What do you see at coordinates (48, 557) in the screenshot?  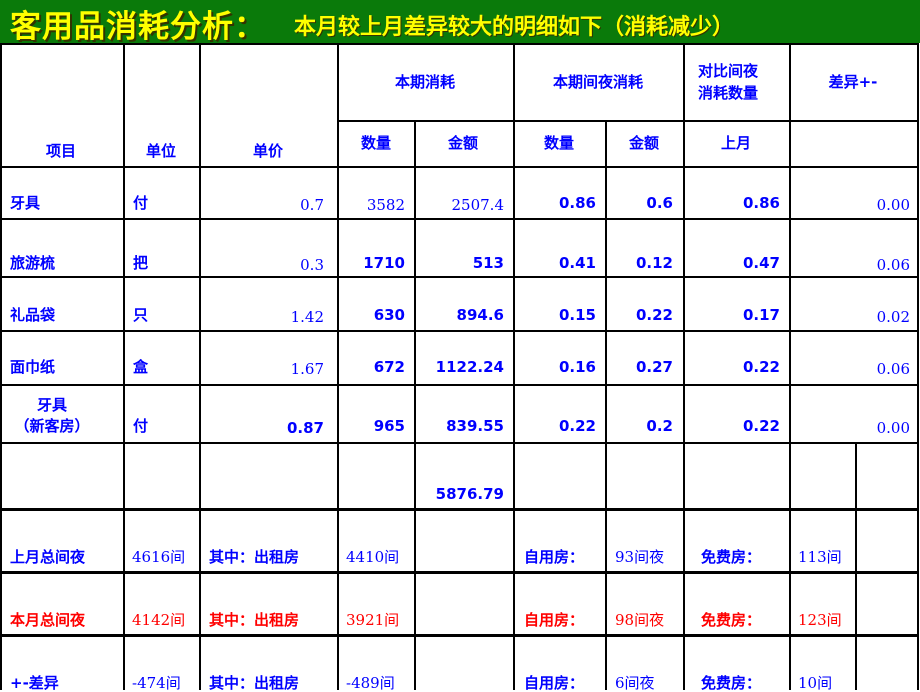 I see `summary-label: 上月总间夜` at bounding box center [48, 557].